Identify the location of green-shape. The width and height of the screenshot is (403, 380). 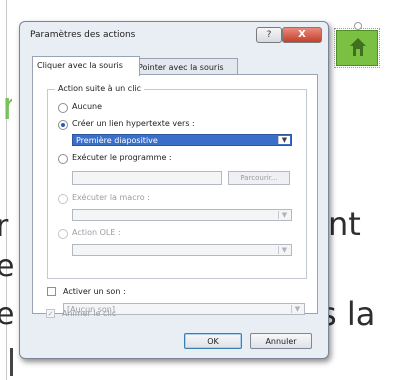
(357, 48).